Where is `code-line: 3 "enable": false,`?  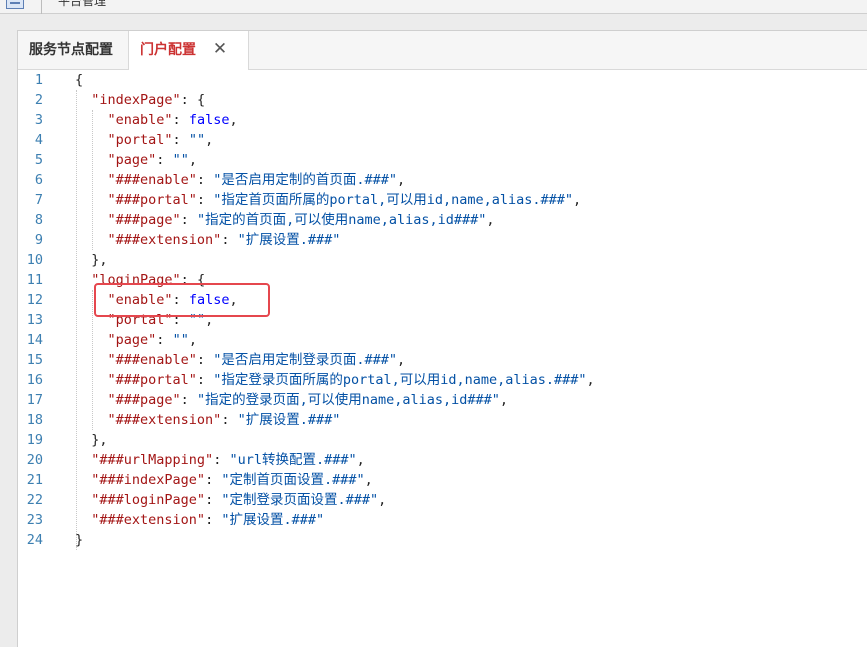 code-line: 3 "enable": false, is located at coordinates (442, 120).